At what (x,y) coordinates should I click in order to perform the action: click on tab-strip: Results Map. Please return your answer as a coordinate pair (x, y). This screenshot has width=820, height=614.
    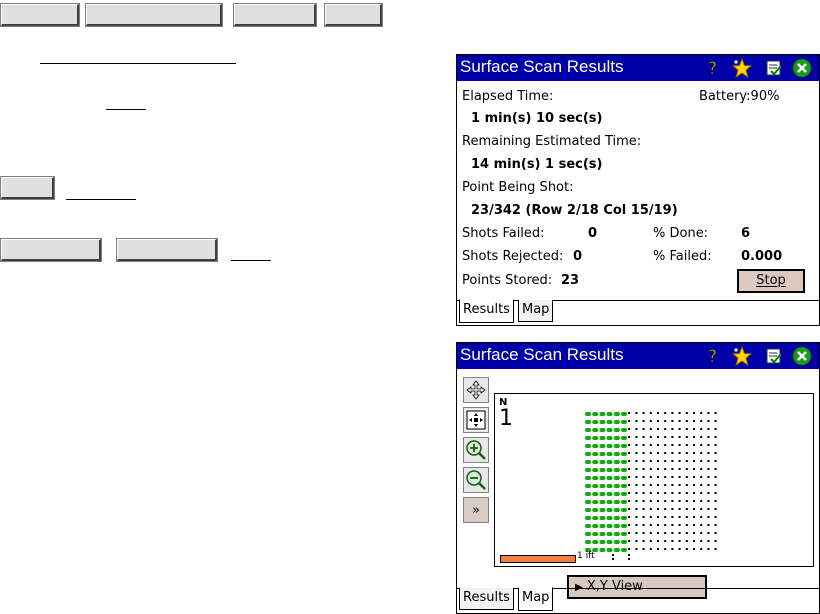
    Looking at the image, I should click on (638, 312).